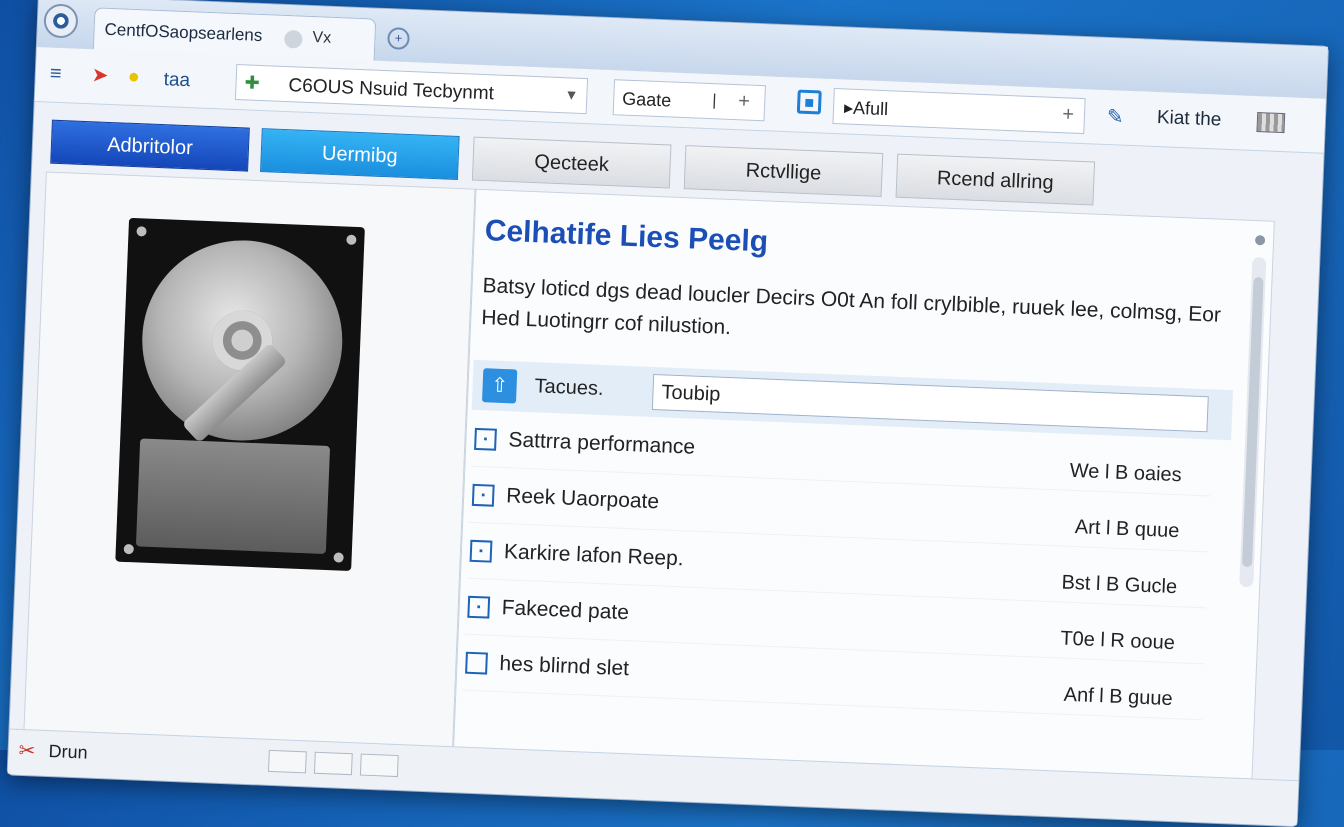 The image size is (1344, 827). Describe the element at coordinates (499, 386) in the screenshot. I see `upload-icon: ⇧` at that location.